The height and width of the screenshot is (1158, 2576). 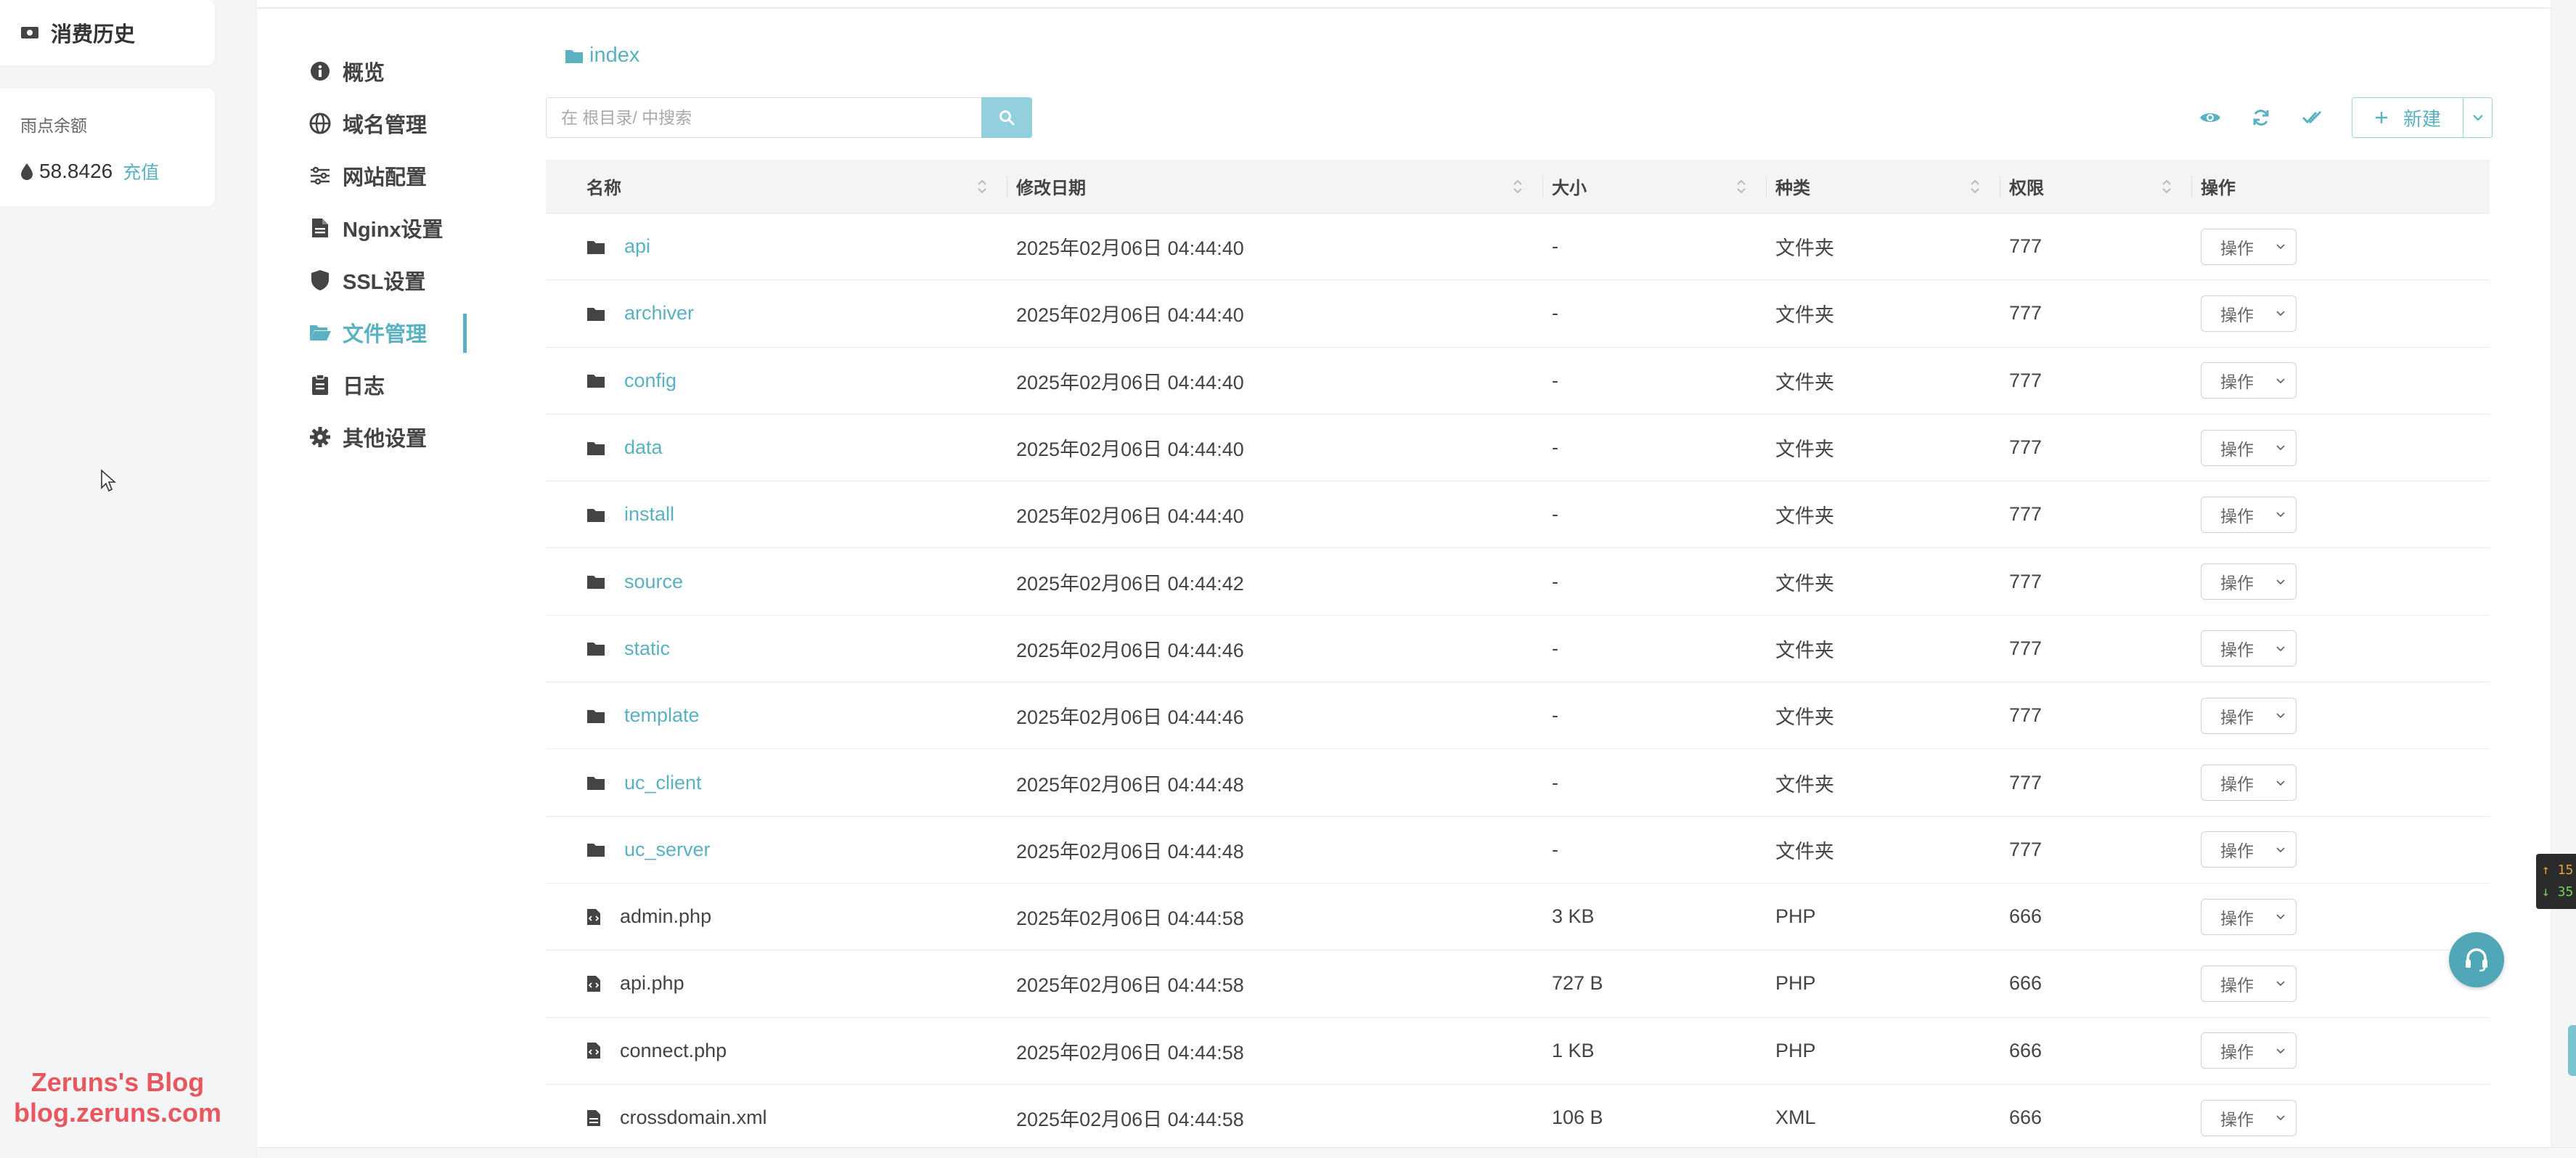 What do you see at coordinates (1275, 187) in the screenshot?
I see `column-header-date: 修改日期` at bounding box center [1275, 187].